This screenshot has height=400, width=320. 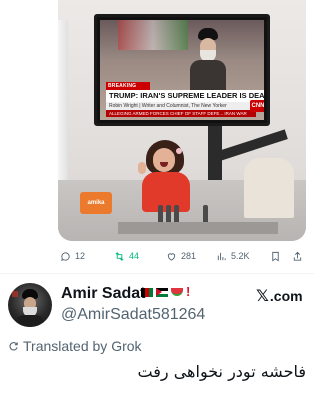 What do you see at coordinates (147, 292) in the screenshot?
I see `flag-afghanistan-icon` at bounding box center [147, 292].